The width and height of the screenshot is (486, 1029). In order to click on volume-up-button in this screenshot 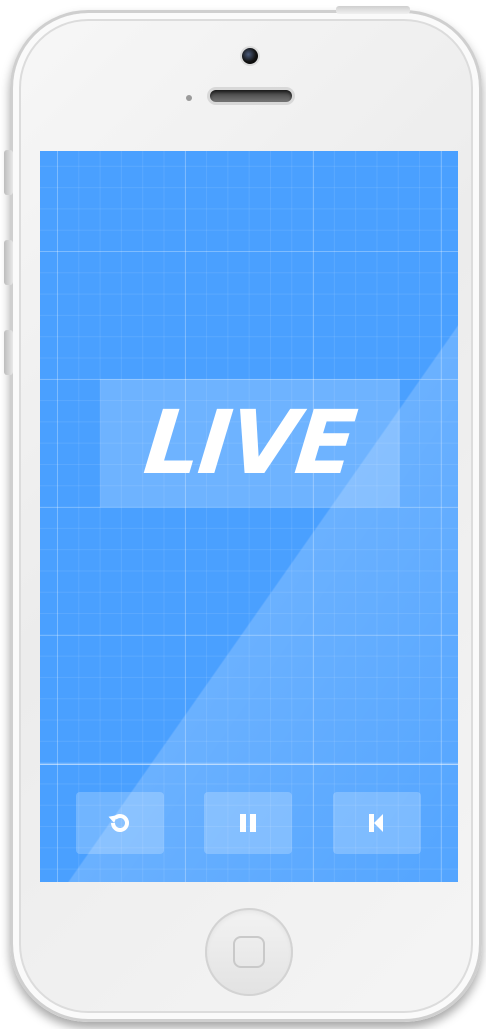, I will do `click(8, 262)`.